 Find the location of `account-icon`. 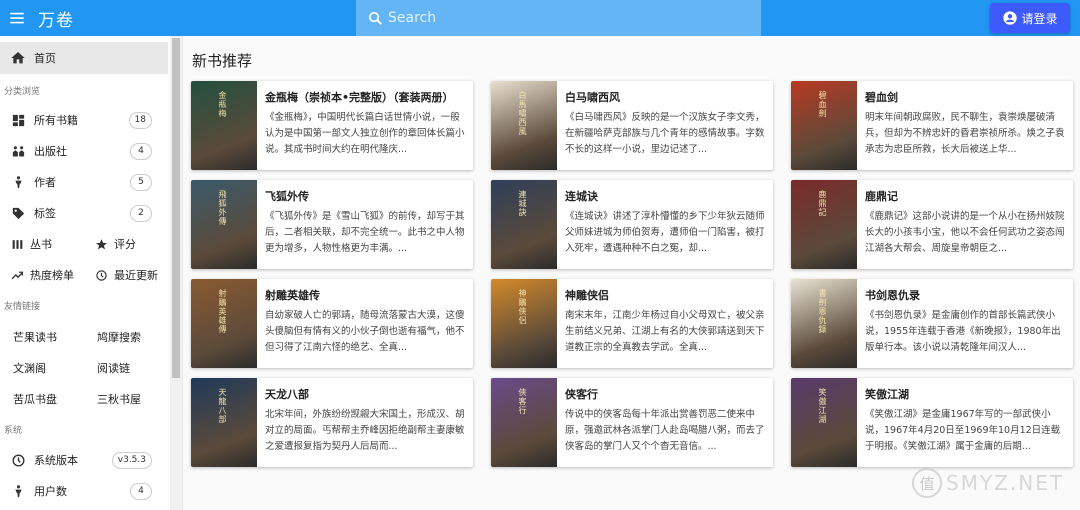

account-icon is located at coordinates (1010, 18).